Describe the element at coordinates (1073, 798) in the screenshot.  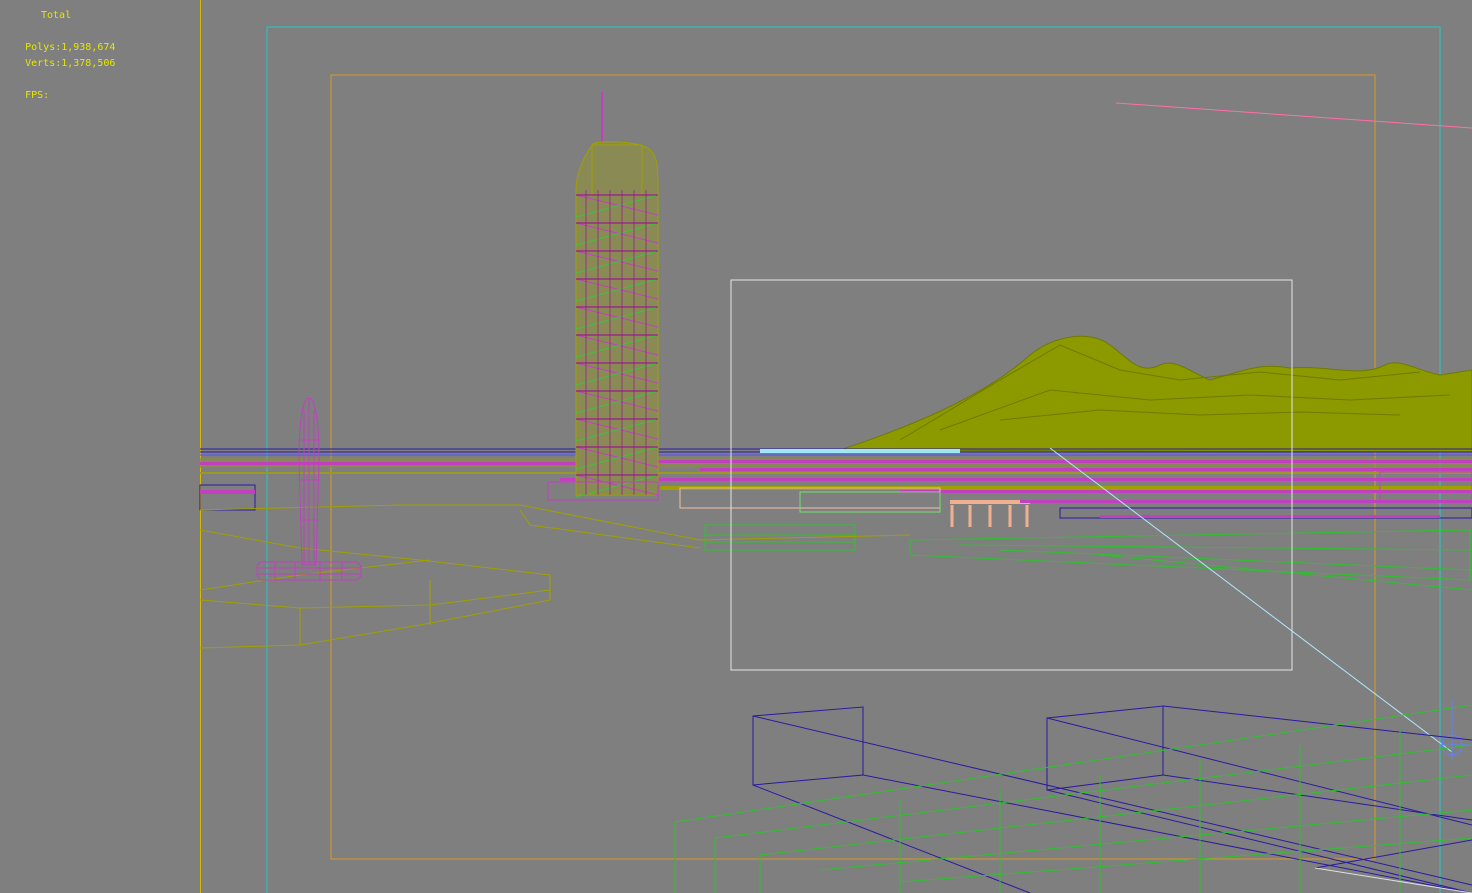
I see `foreground-boxes` at that location.